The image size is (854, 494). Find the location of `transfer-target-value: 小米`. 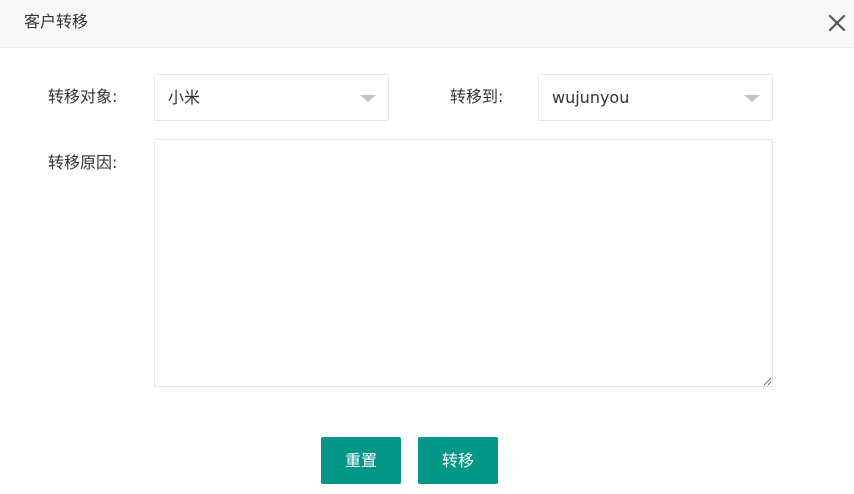

transfer-target-value: 小米 is located at coordinates (184, 97).